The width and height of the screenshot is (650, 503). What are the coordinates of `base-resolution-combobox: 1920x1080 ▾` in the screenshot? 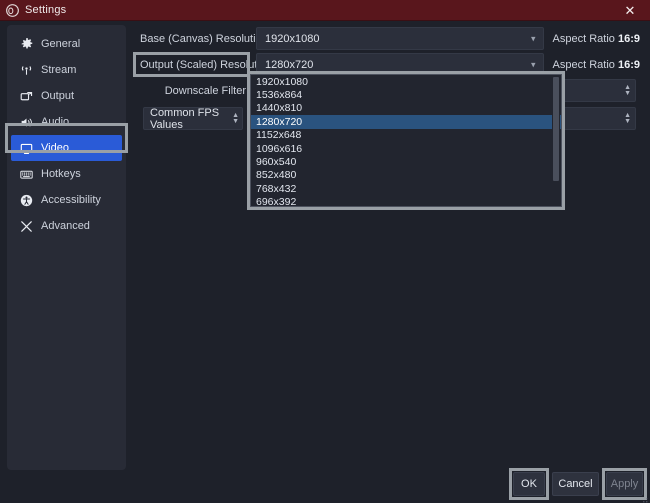 It's located at (400, 38).